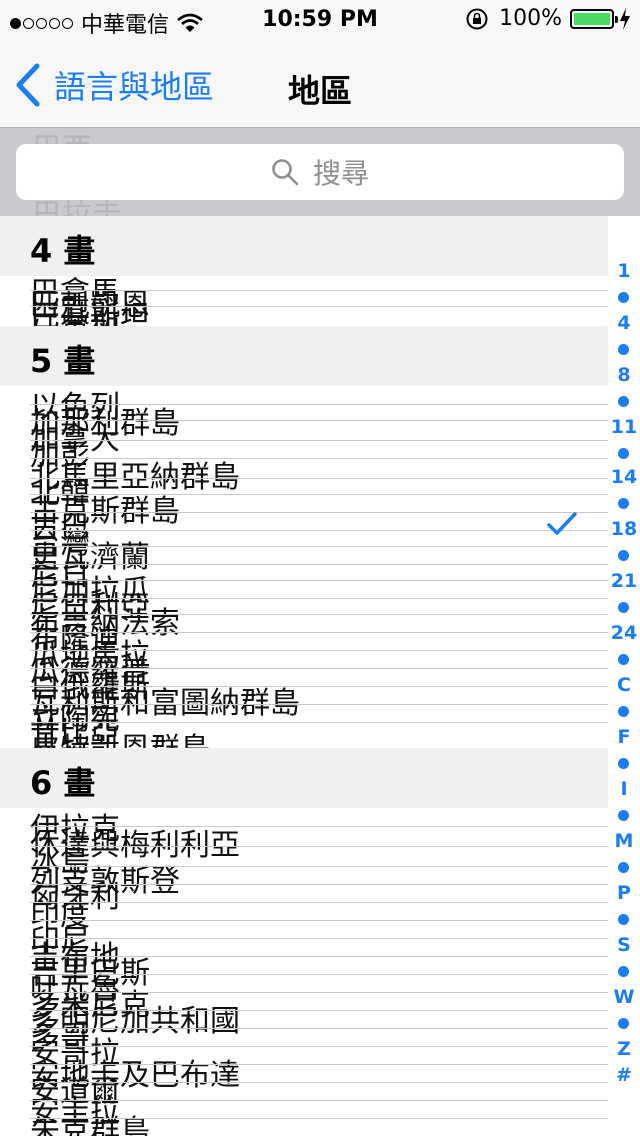  What do you see at coordinates (562, 523) in the screenshot?
I see `checkmark-icon` at bounding box center [562, 523].